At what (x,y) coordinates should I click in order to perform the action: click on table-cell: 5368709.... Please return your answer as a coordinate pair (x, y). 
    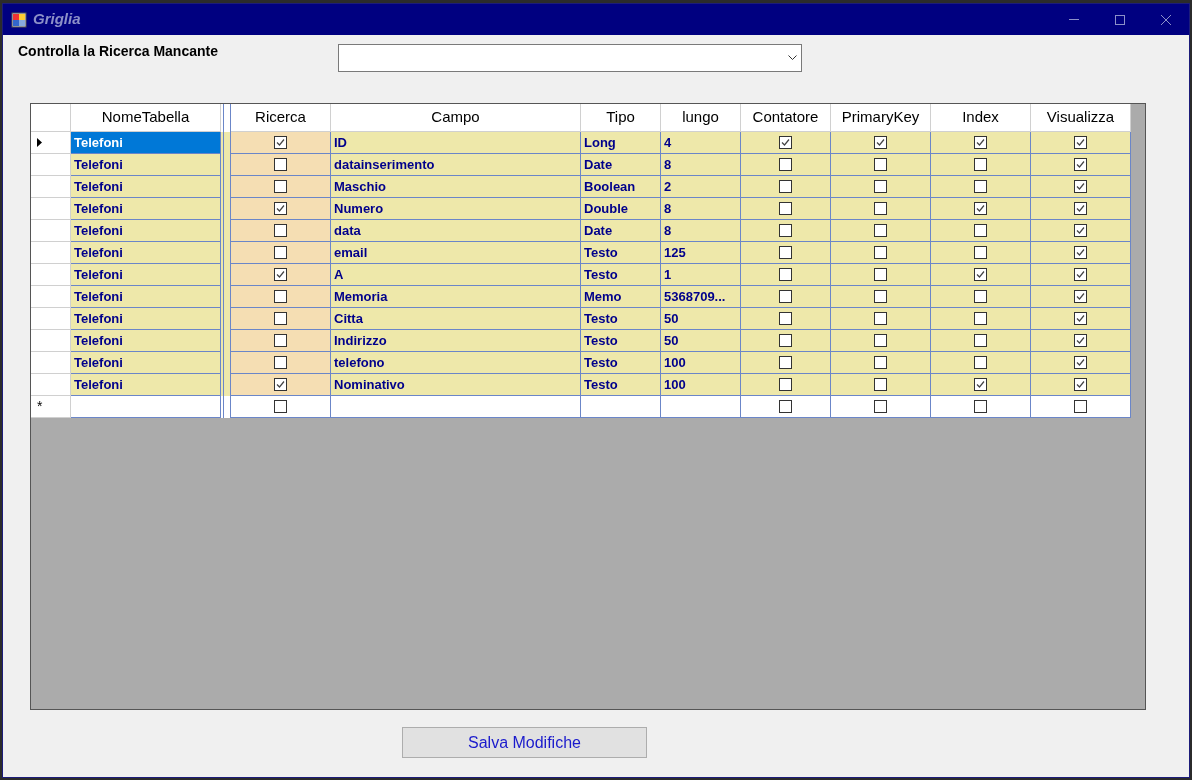
    Looking at the image, I should click on (701, 297).